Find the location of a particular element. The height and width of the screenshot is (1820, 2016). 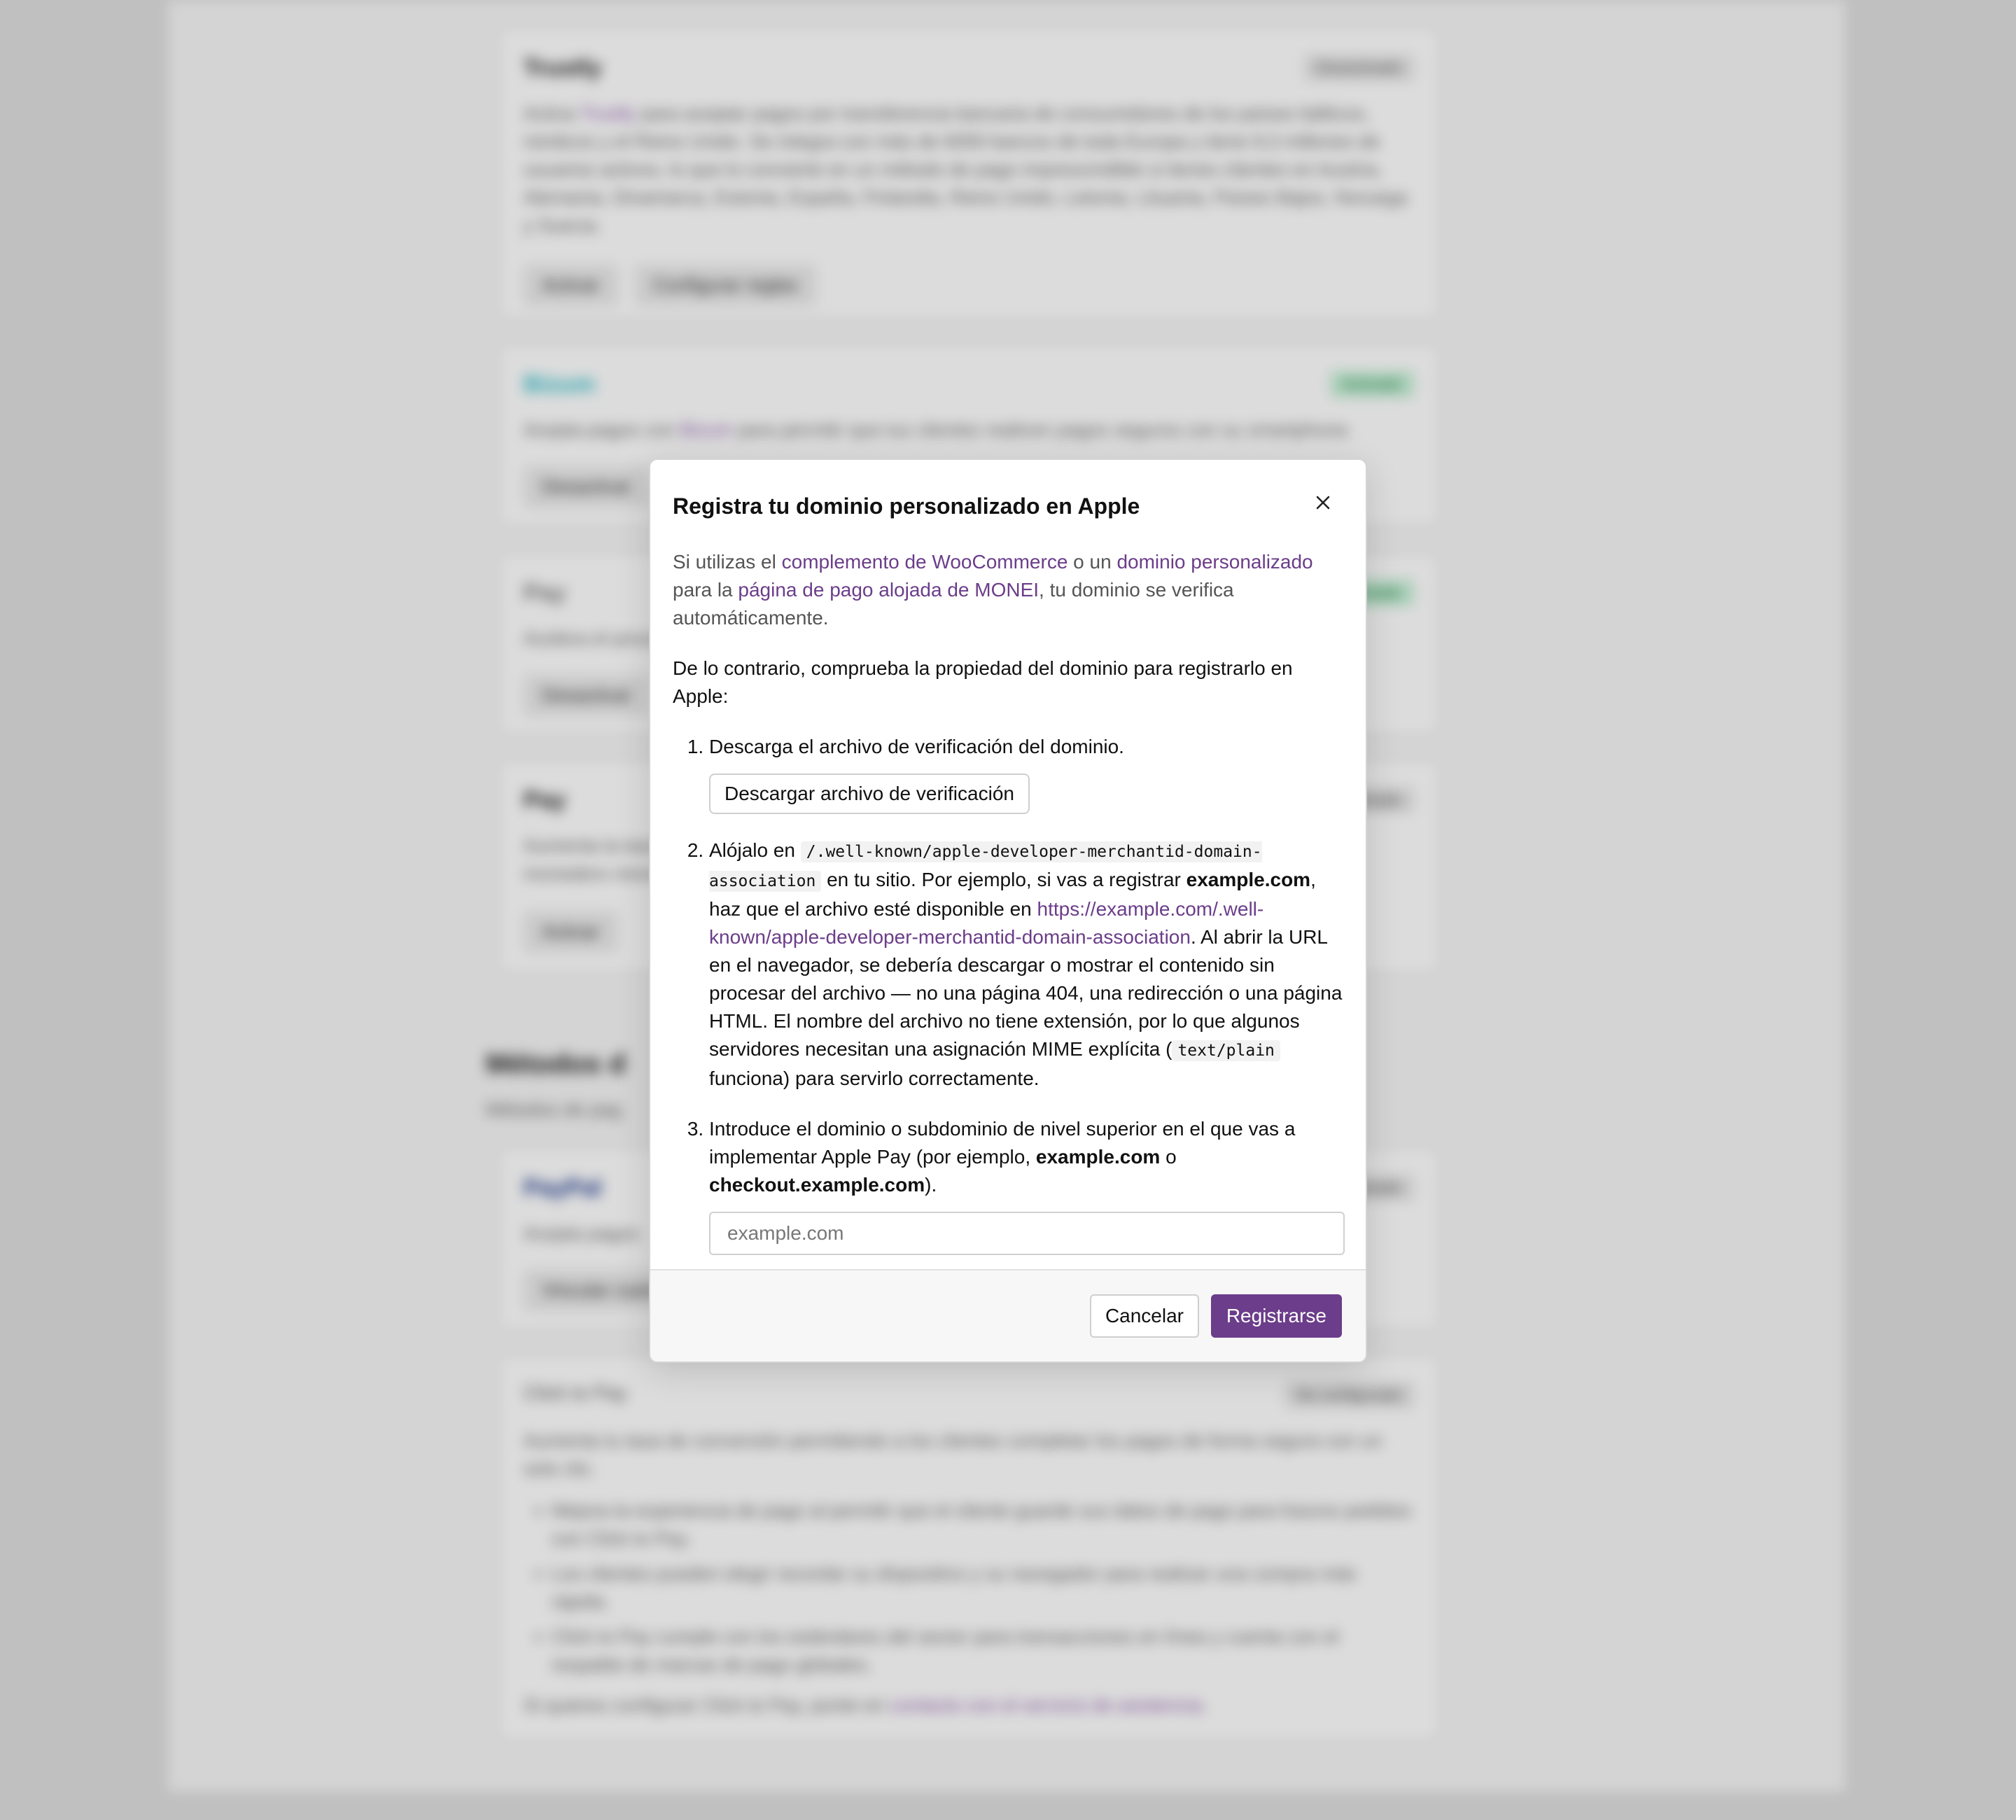

cancel-button: Cancelar is located at coordinates (1144, 1316).